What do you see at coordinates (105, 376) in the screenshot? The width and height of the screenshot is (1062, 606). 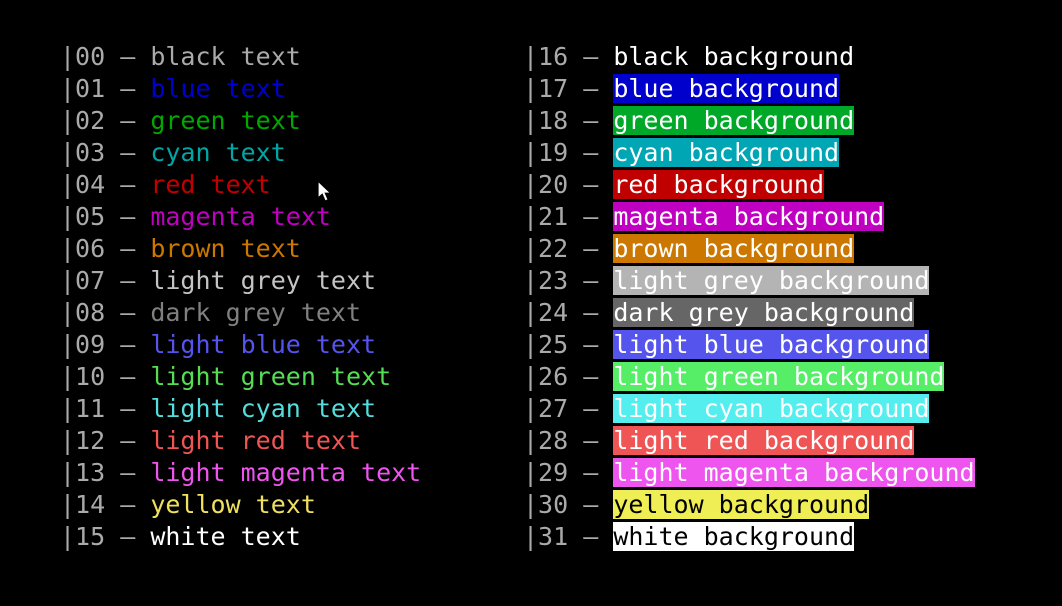 I see `color-index-label: |10 –` at bounding box center [105, 376].